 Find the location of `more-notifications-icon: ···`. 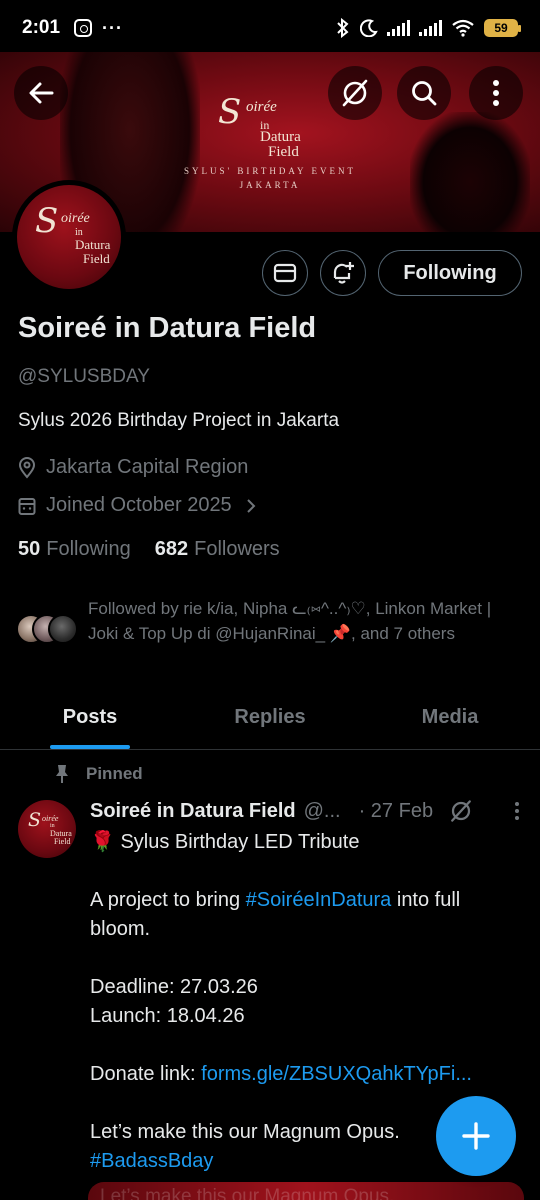

more-notifications-icon: ··· is located at coordinates (113, 27).